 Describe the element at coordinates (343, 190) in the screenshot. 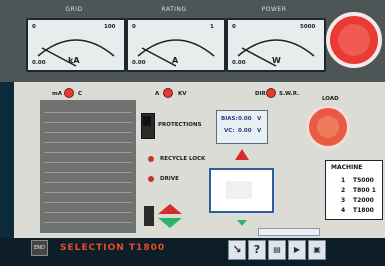

I see `machine-num-2: 2` at that location.